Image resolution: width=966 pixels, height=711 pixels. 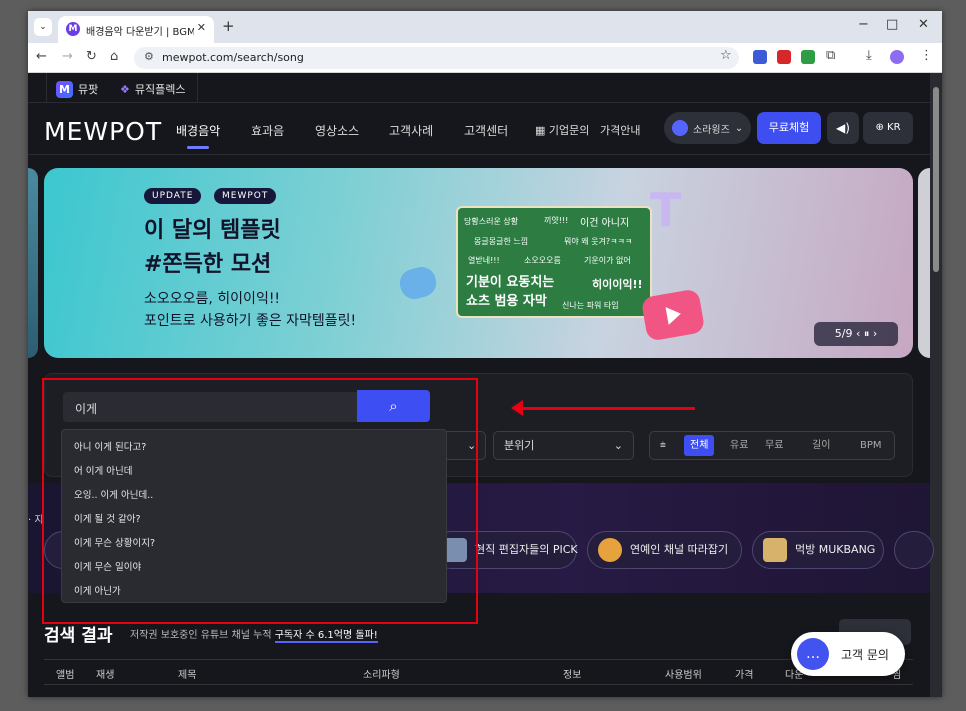 What do you see at coordinates (739, 445) in the screenshot?
I see `segment-paid: 유료` at bounding box center [739, 445].